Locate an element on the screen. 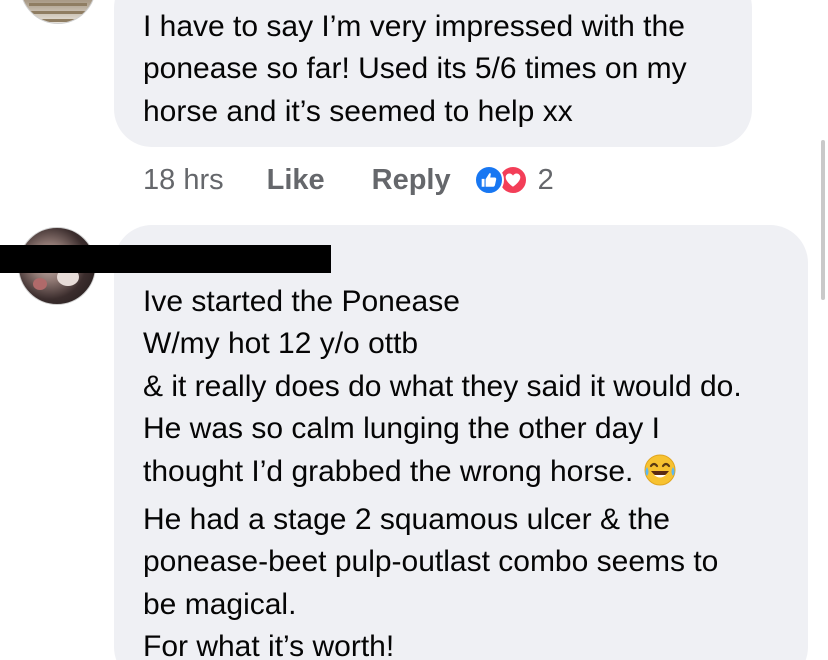 The image size is (828, 660). comment-text-line: be magical. is located at coordinates (220, 604).